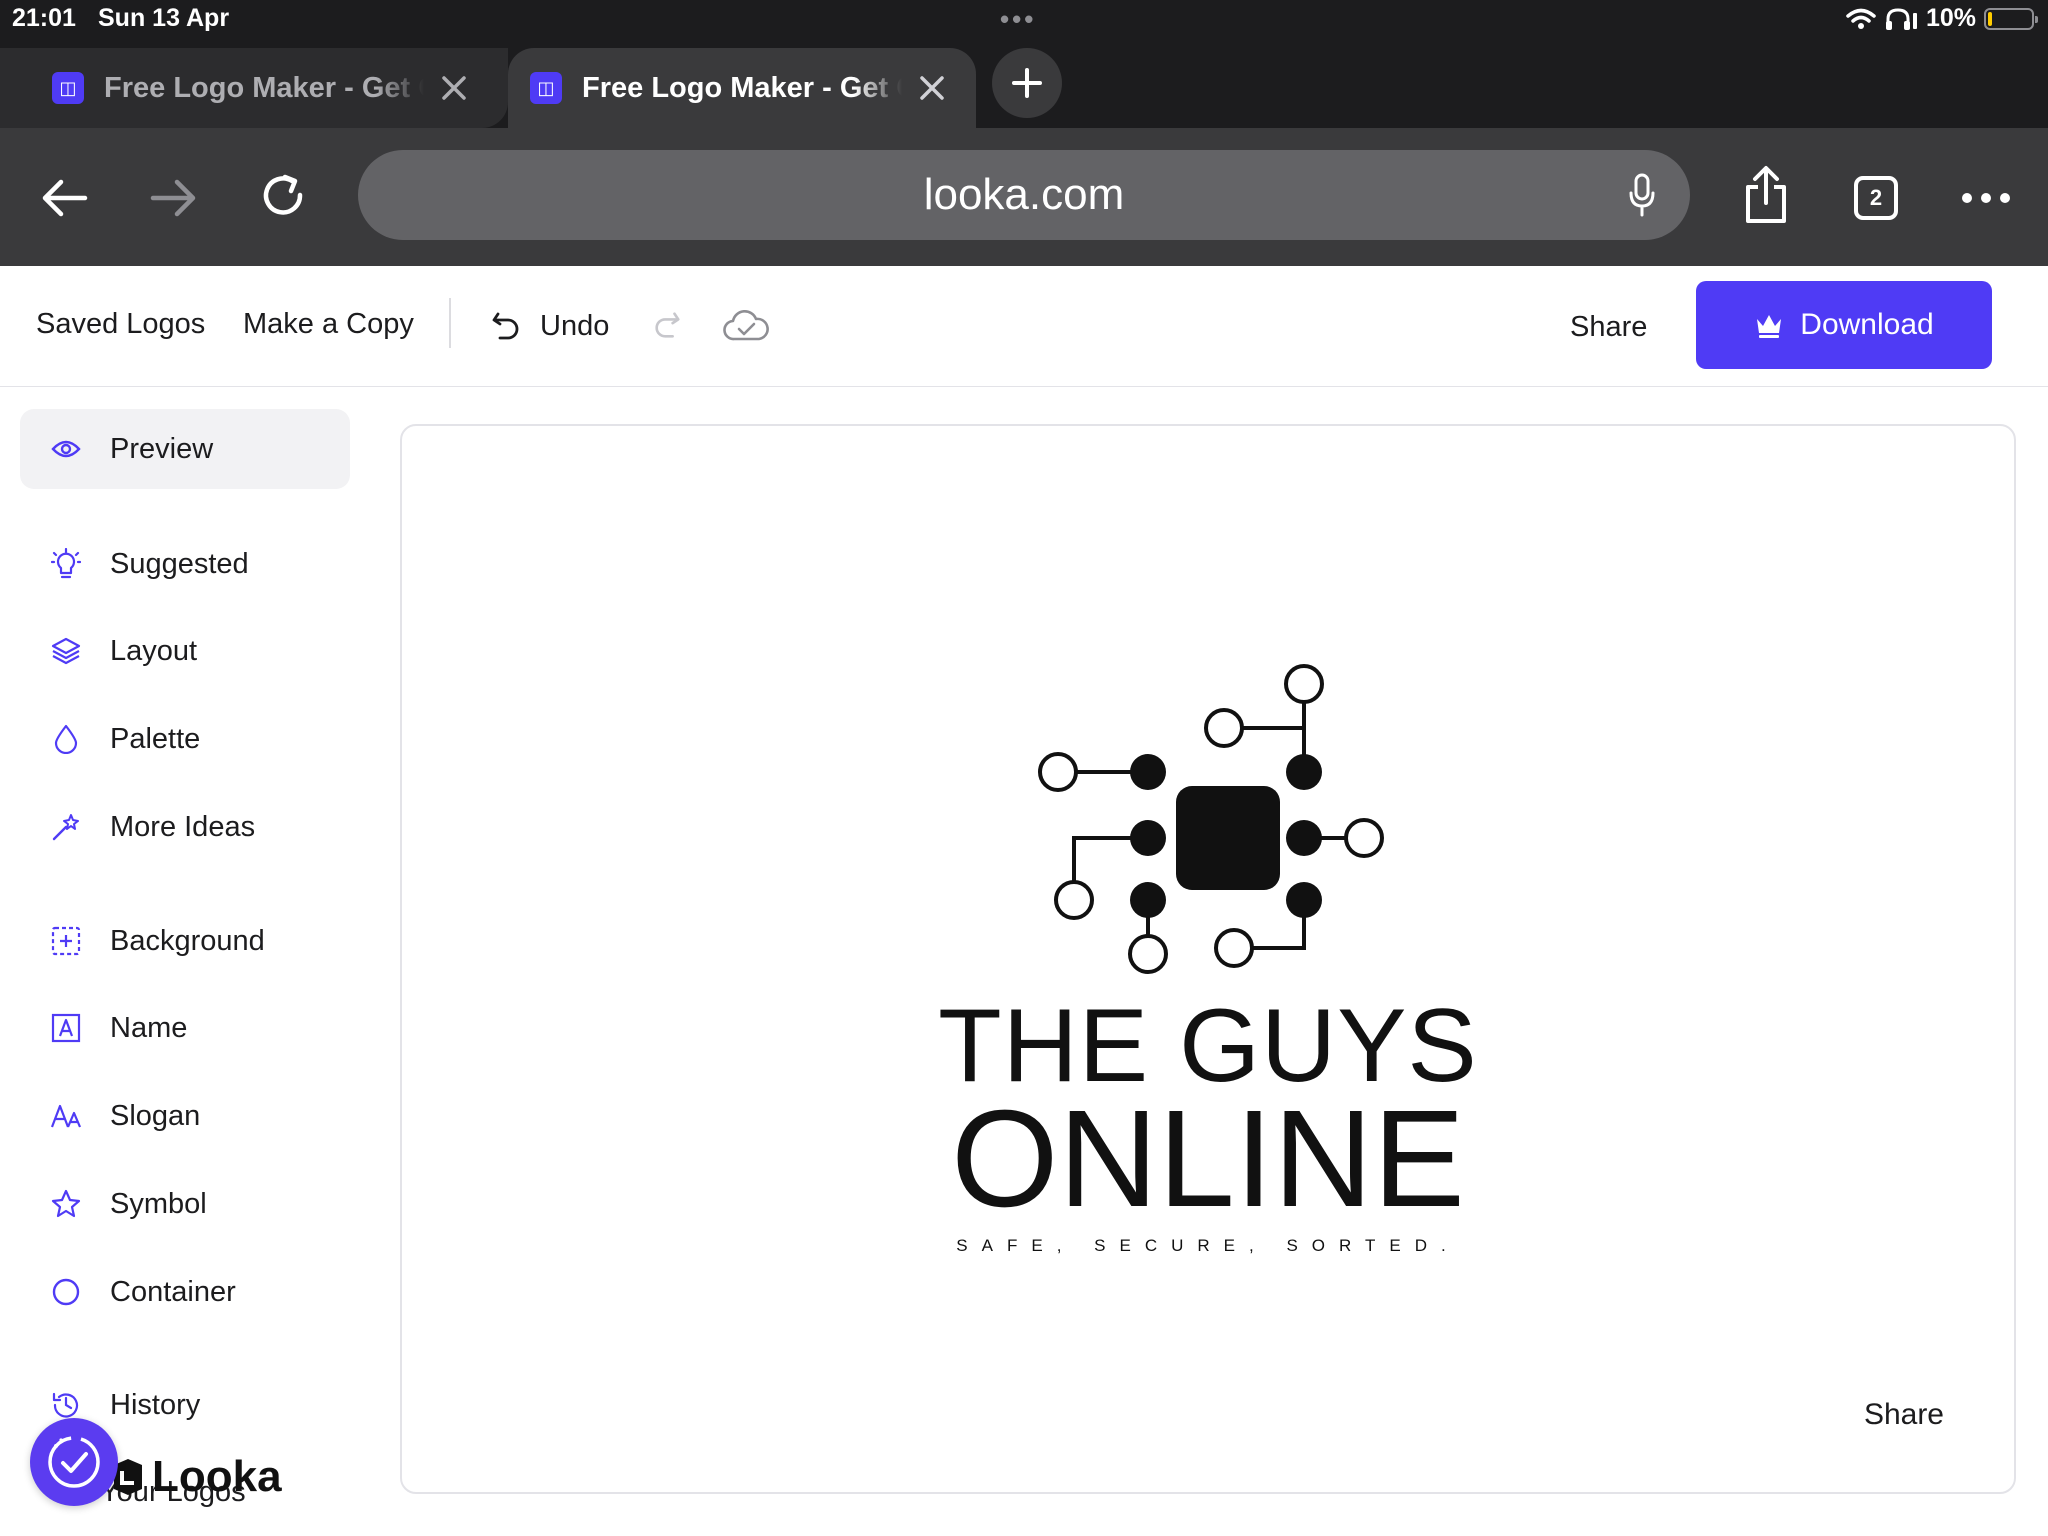 The height and width of the screenshot is (1536, 2048). I want to click on reload-icon, so click(283, 194).